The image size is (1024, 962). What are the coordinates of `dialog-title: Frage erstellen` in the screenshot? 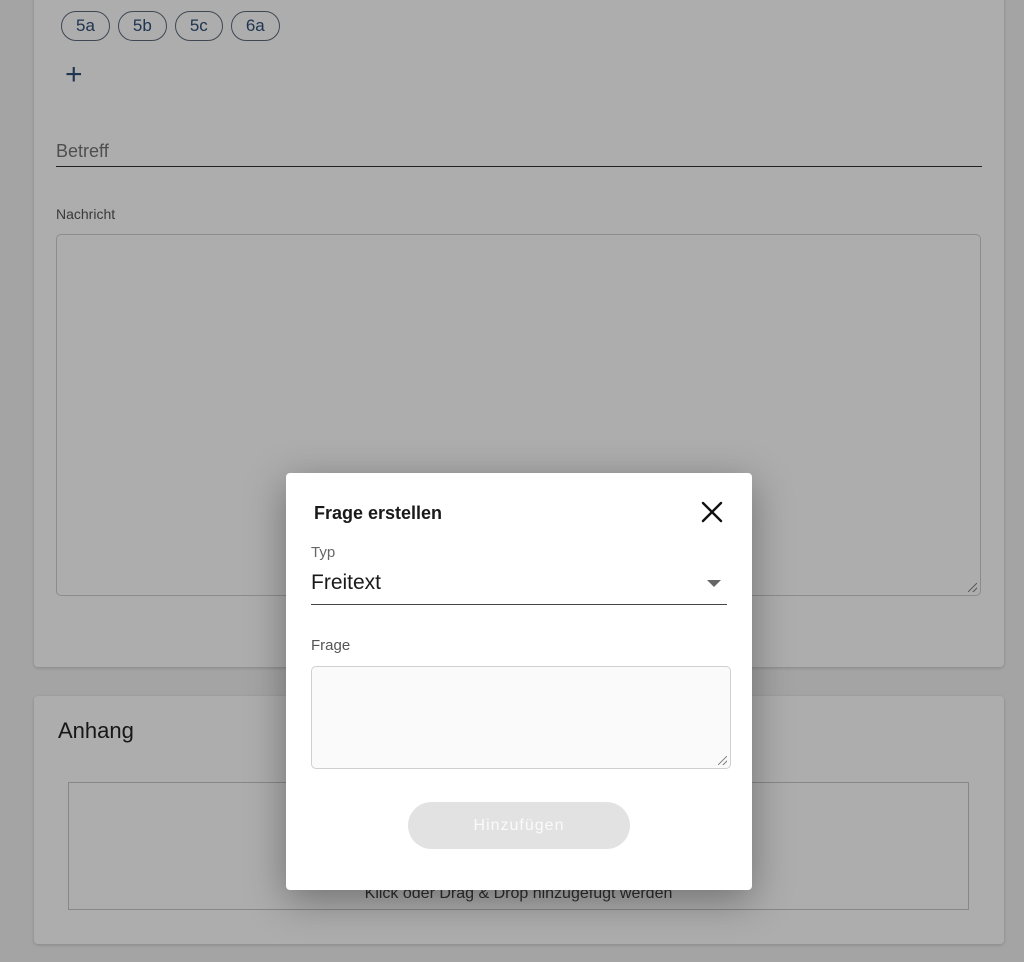 It's located at (378, 513).